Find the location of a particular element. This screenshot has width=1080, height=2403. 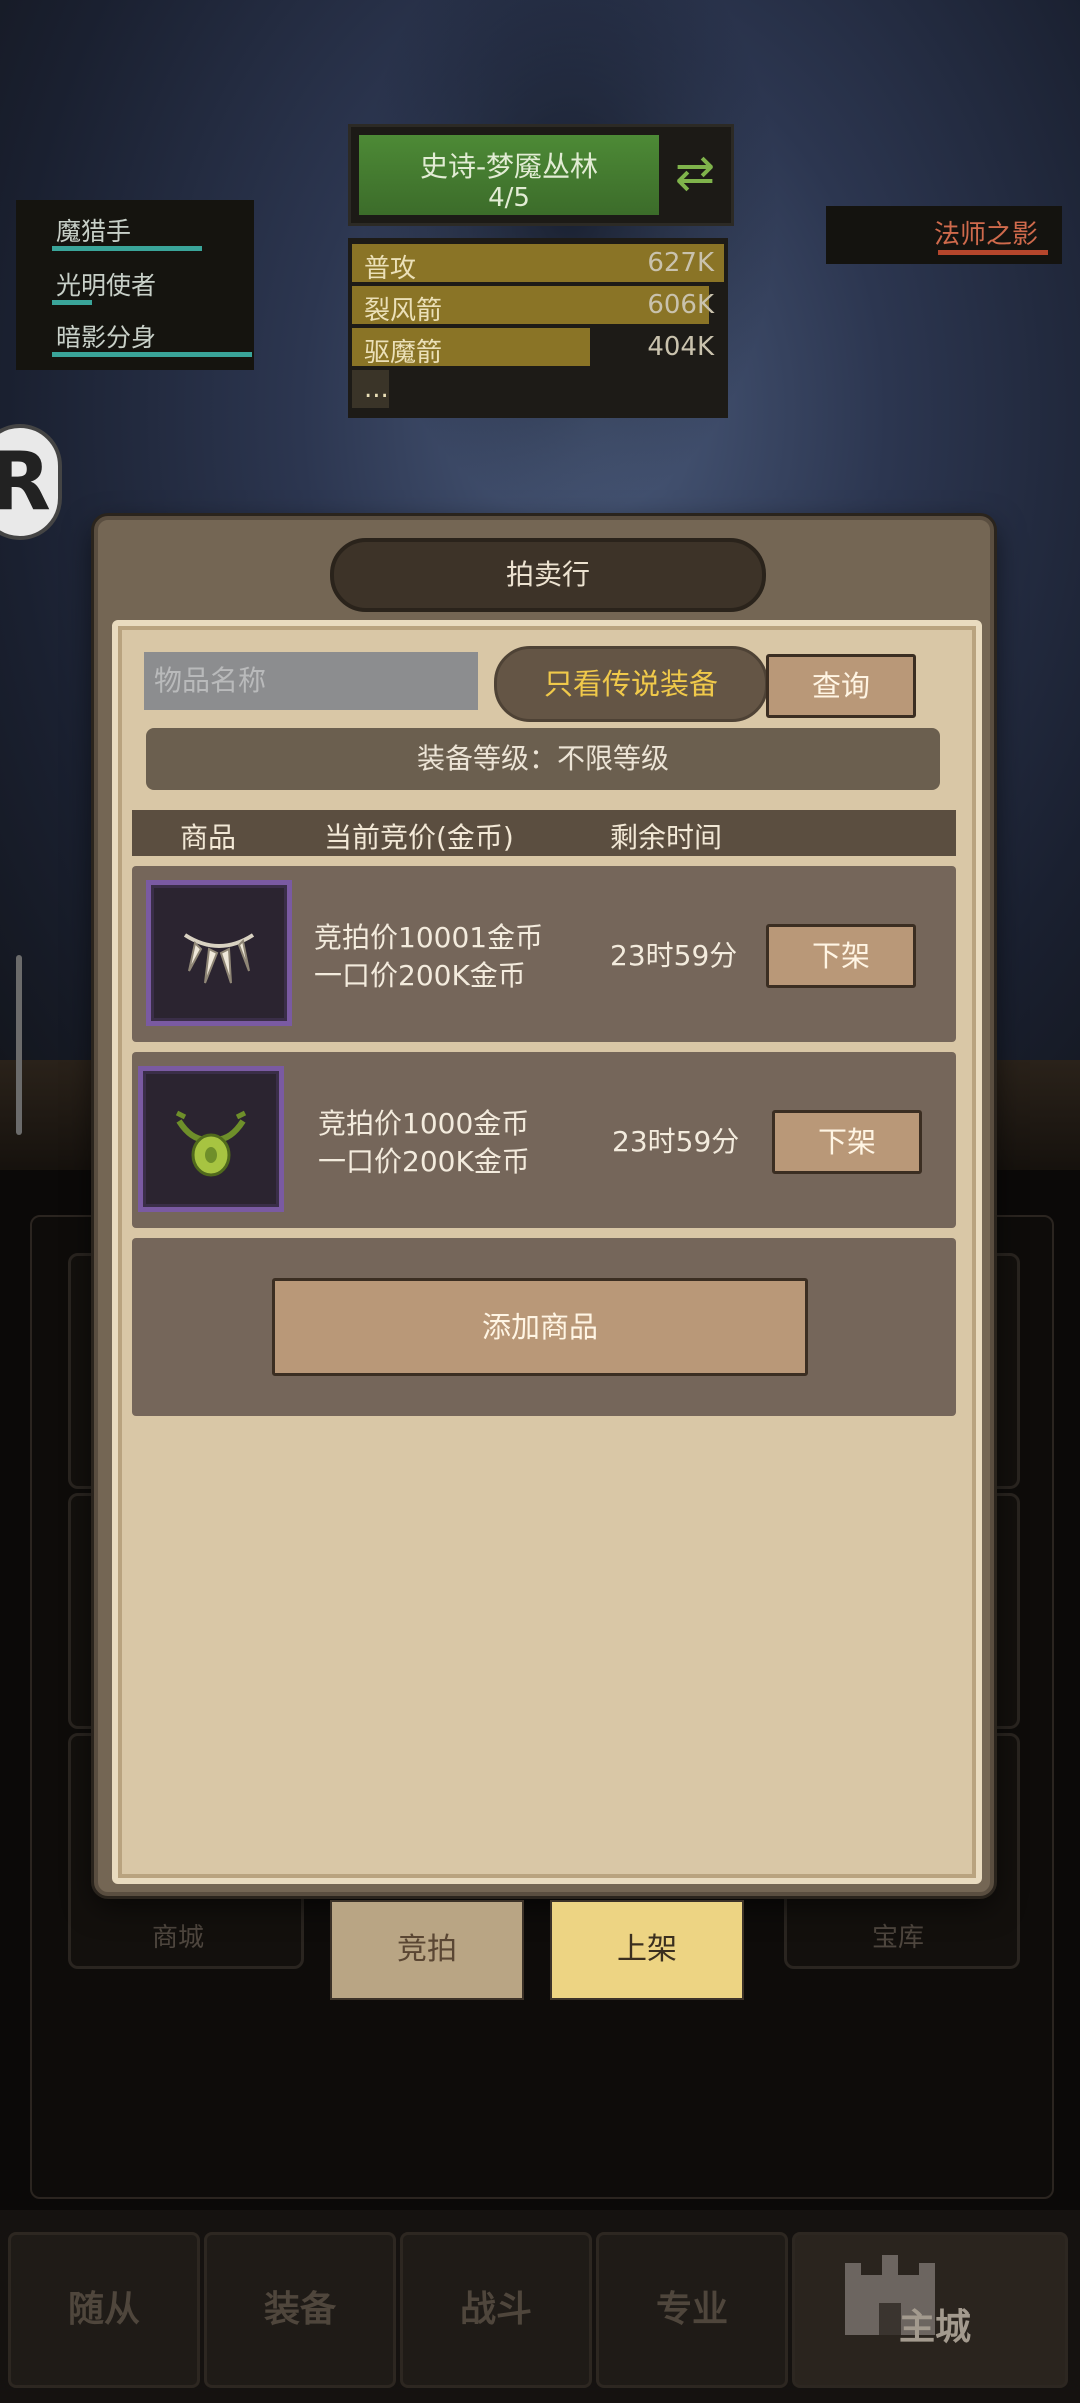

shop-label: 商城 is located at coordinates (178, 1938).